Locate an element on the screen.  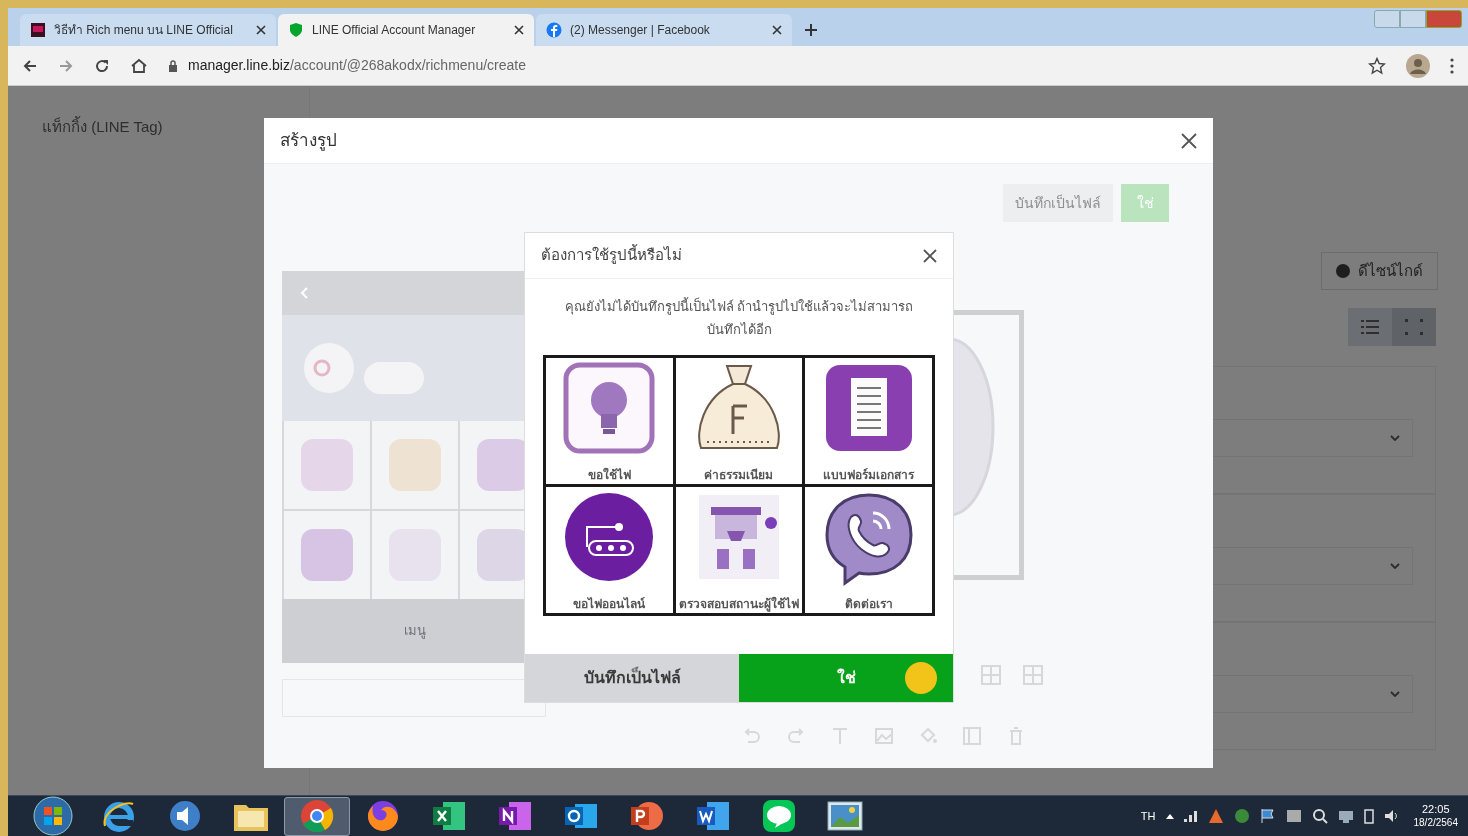
menu-bar-label: เมนู is located at coordinates (415, 631).